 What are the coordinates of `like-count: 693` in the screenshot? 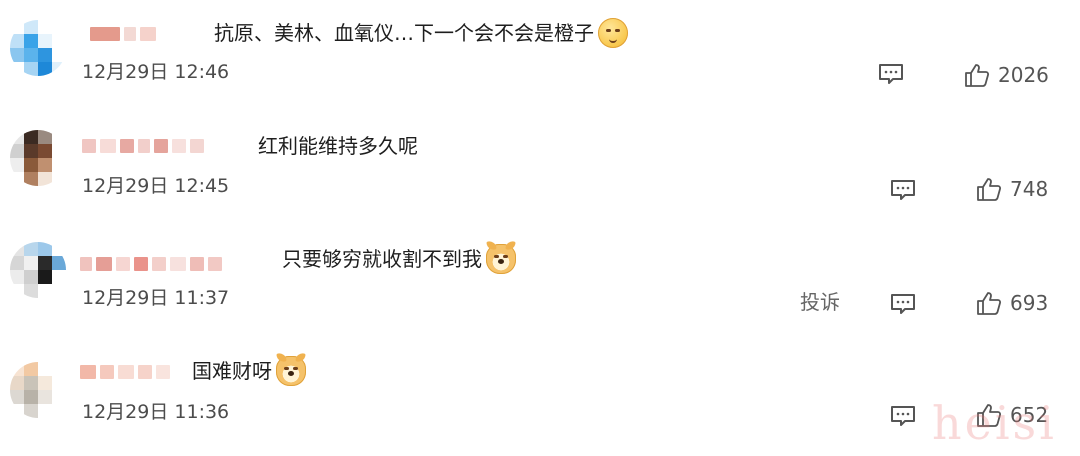 It's located at (1029, 303).